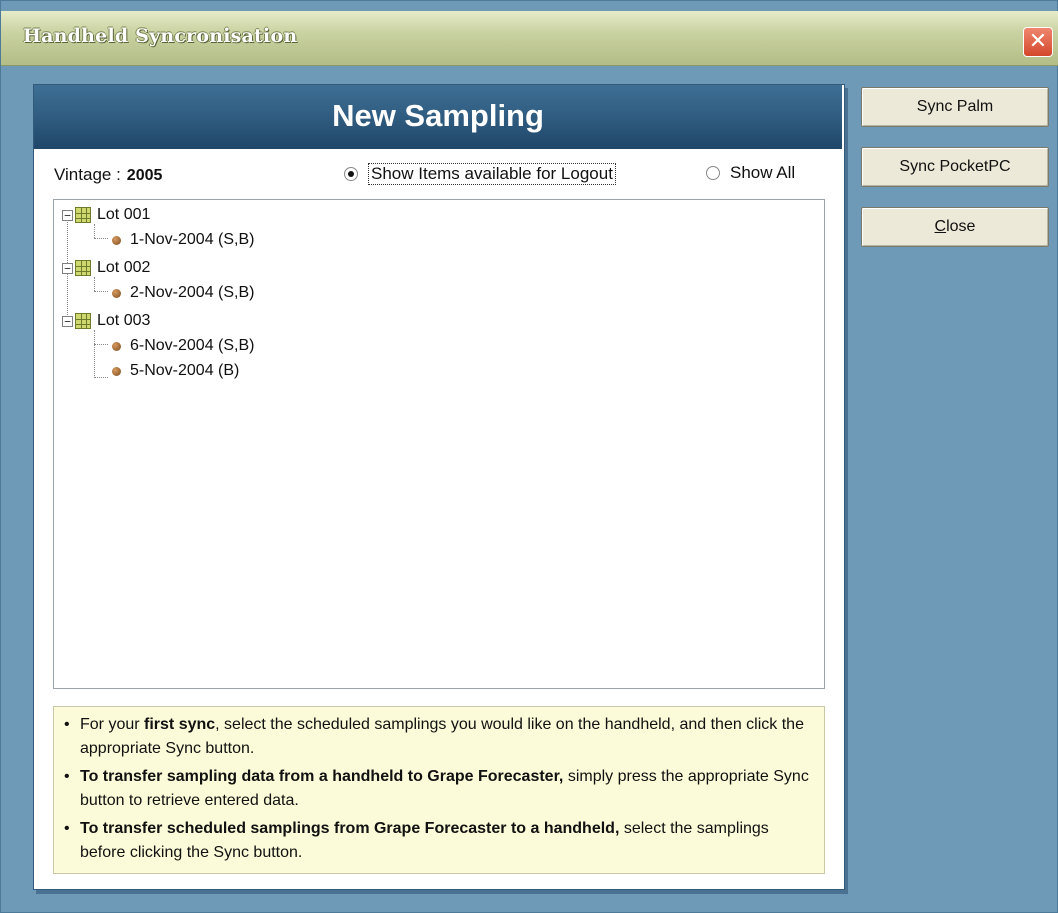  What do you see at coordinates (351, 174) in the screenshot?
I see `radio-selected-icon` at bounding box center [351, 174].